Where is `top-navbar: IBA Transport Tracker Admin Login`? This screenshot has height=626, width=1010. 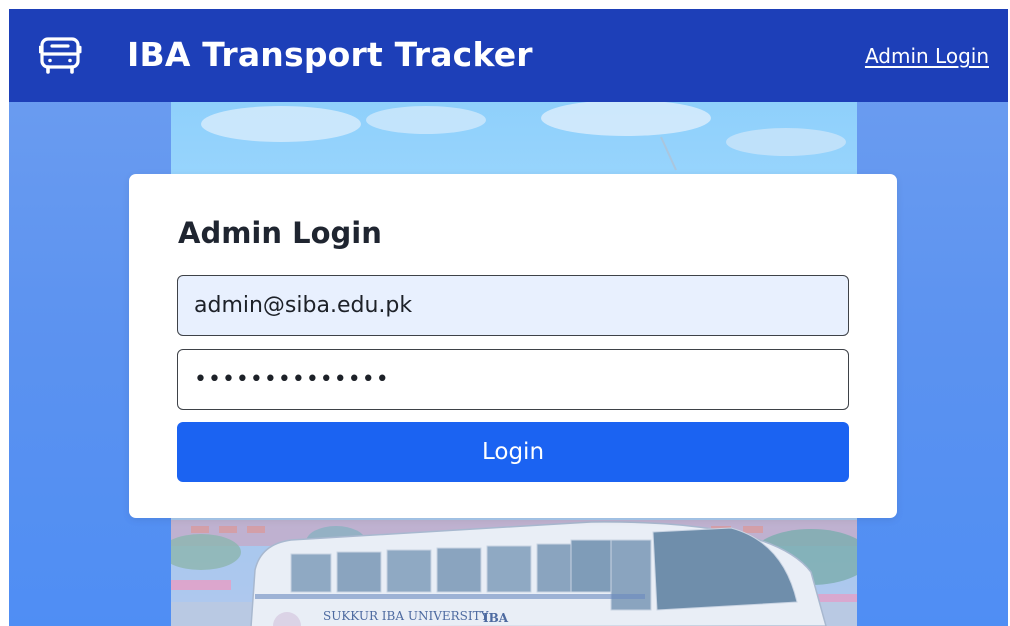
top-navbar: IBA Transport Tracker Admin Login is located at coordinates (508, 55).